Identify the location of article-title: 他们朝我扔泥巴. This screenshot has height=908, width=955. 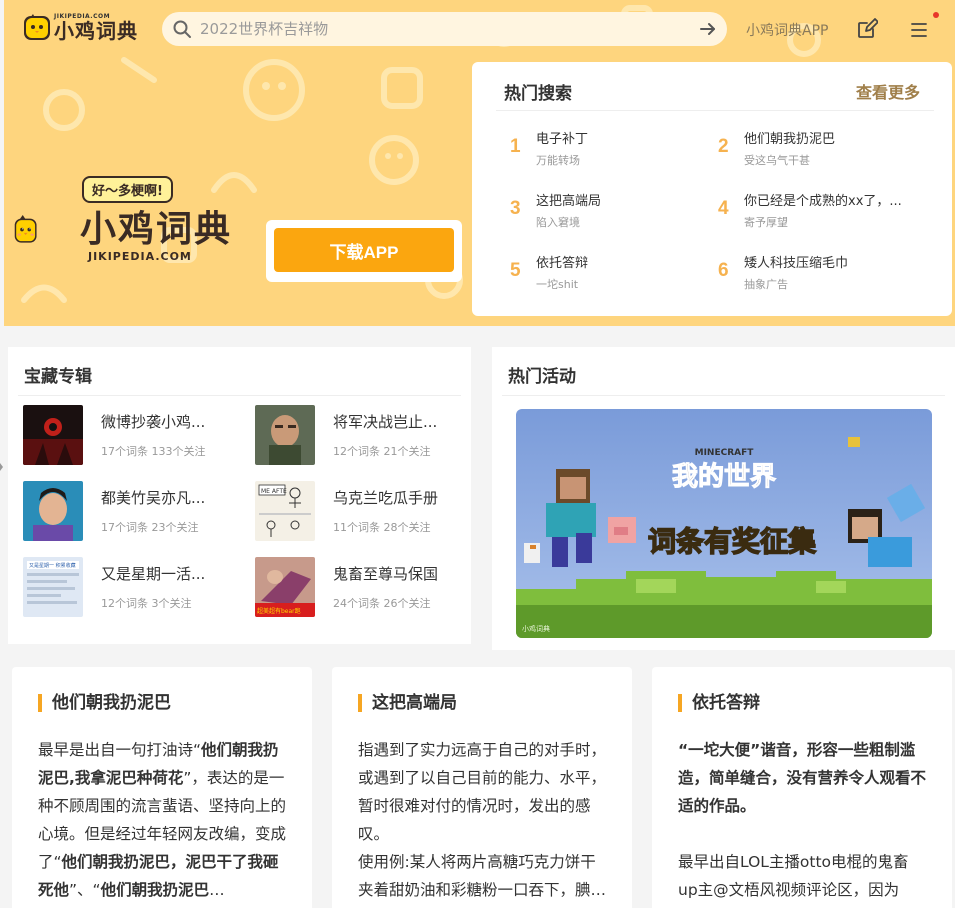
(104, 703).